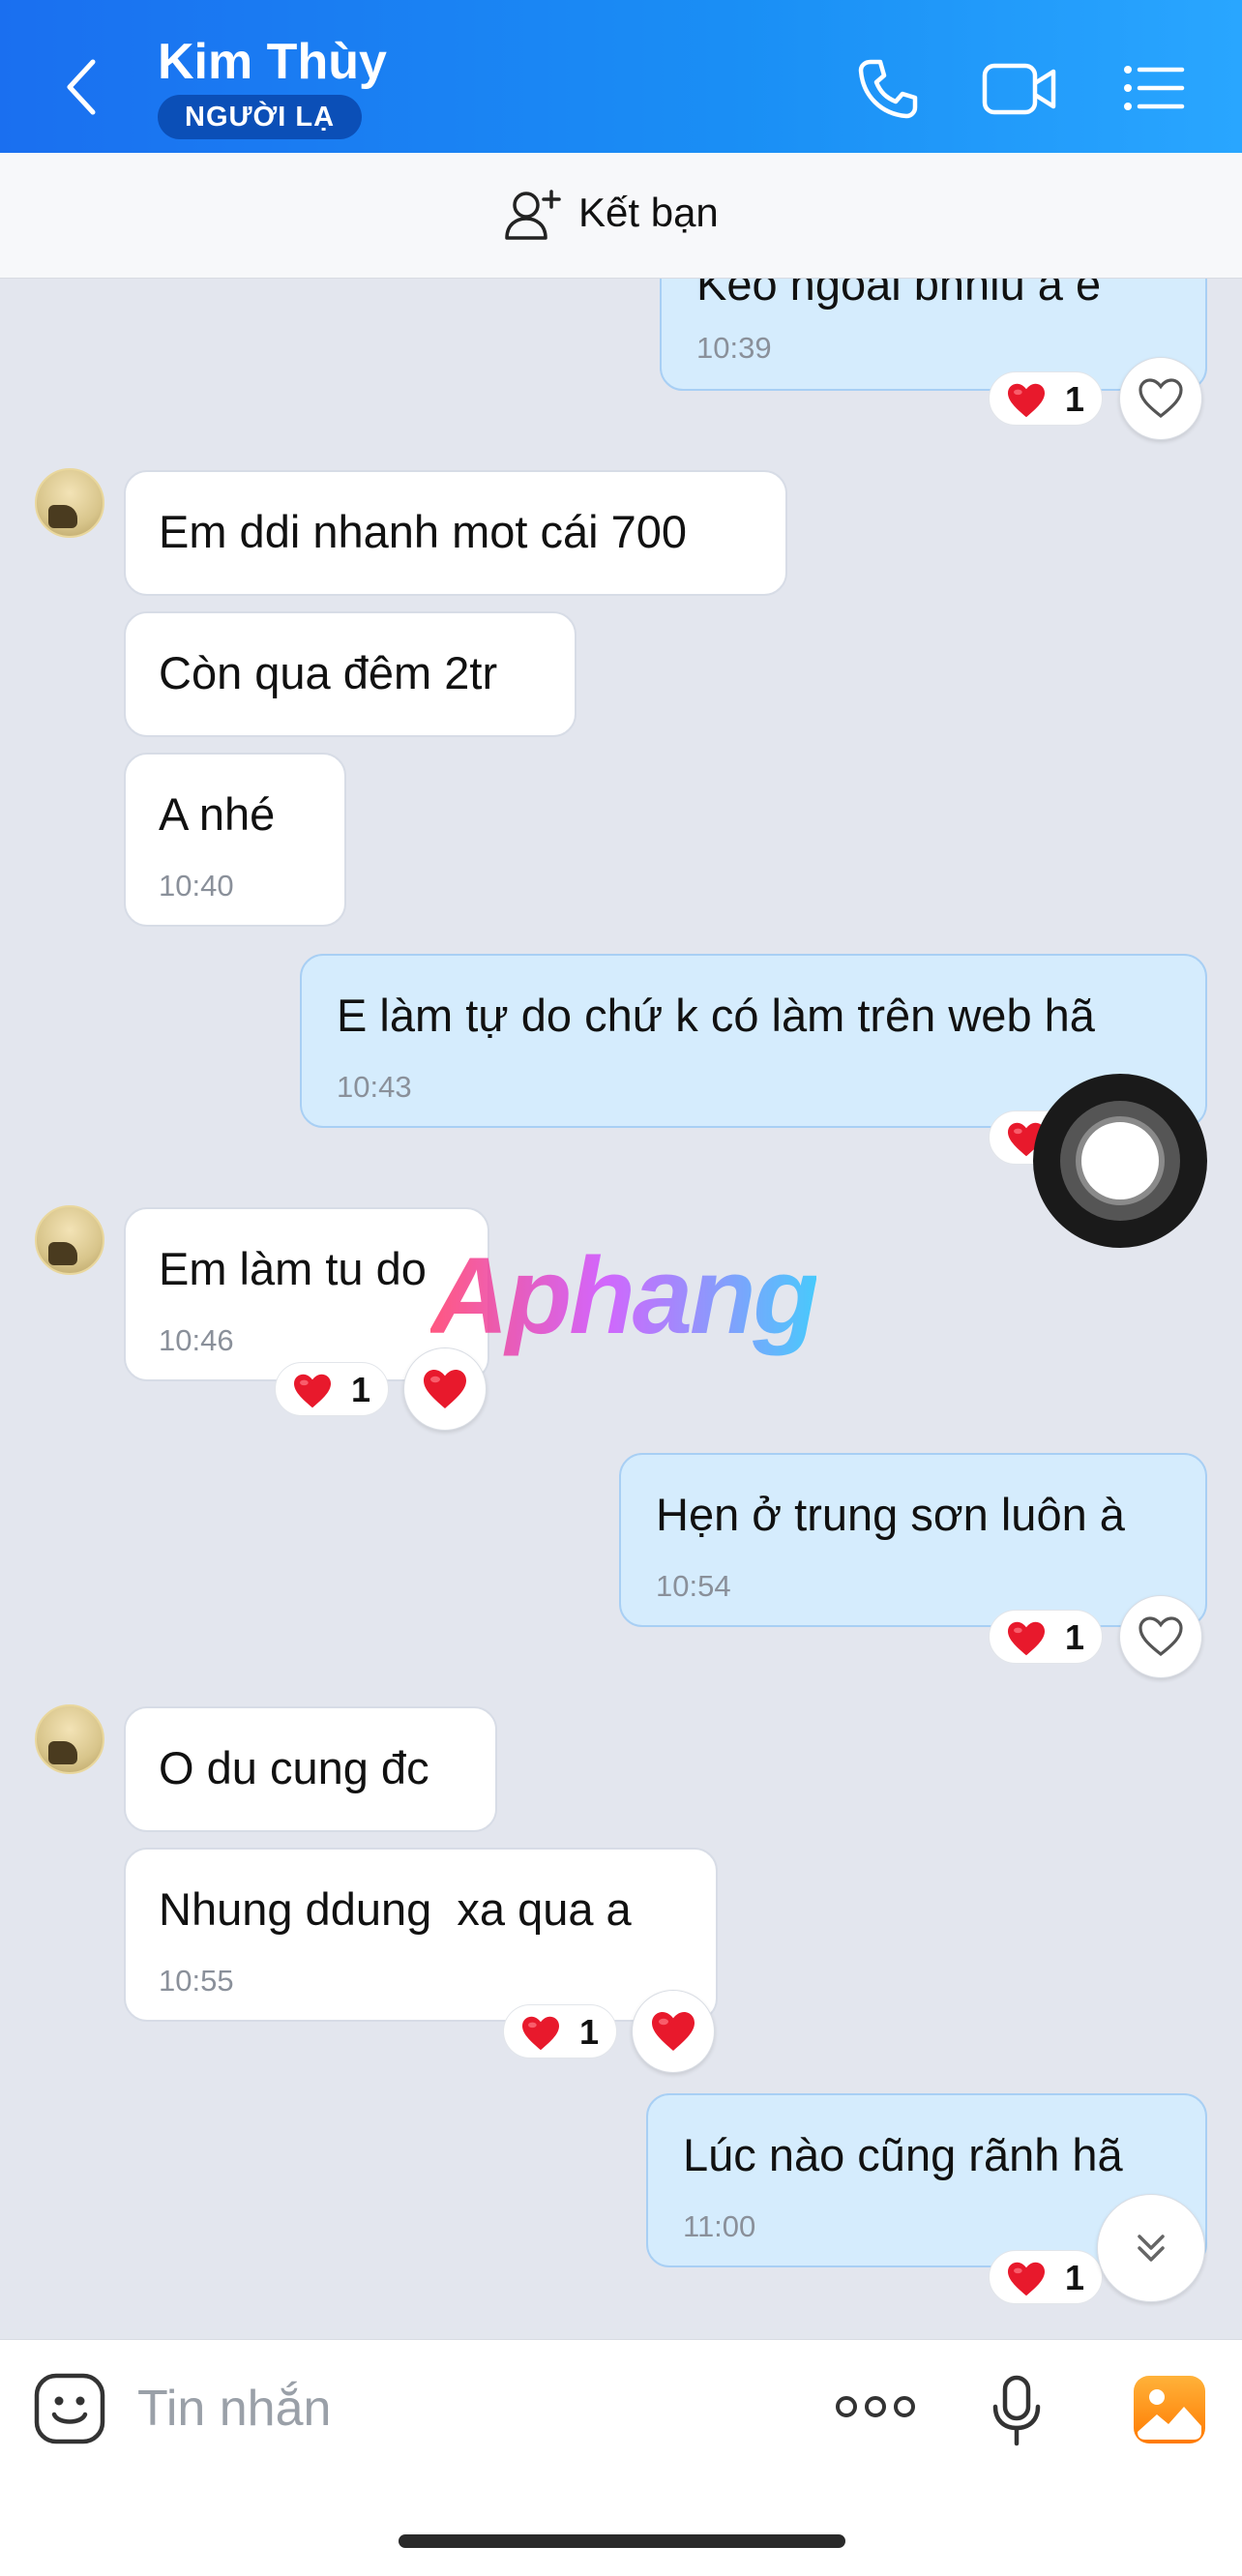 This screenshot has width=1242, height=2576. Describe the element at coordinates (423, 531) in the screenshot. I see `message-text: Em ddi nhanh mot cái 700` at that location.